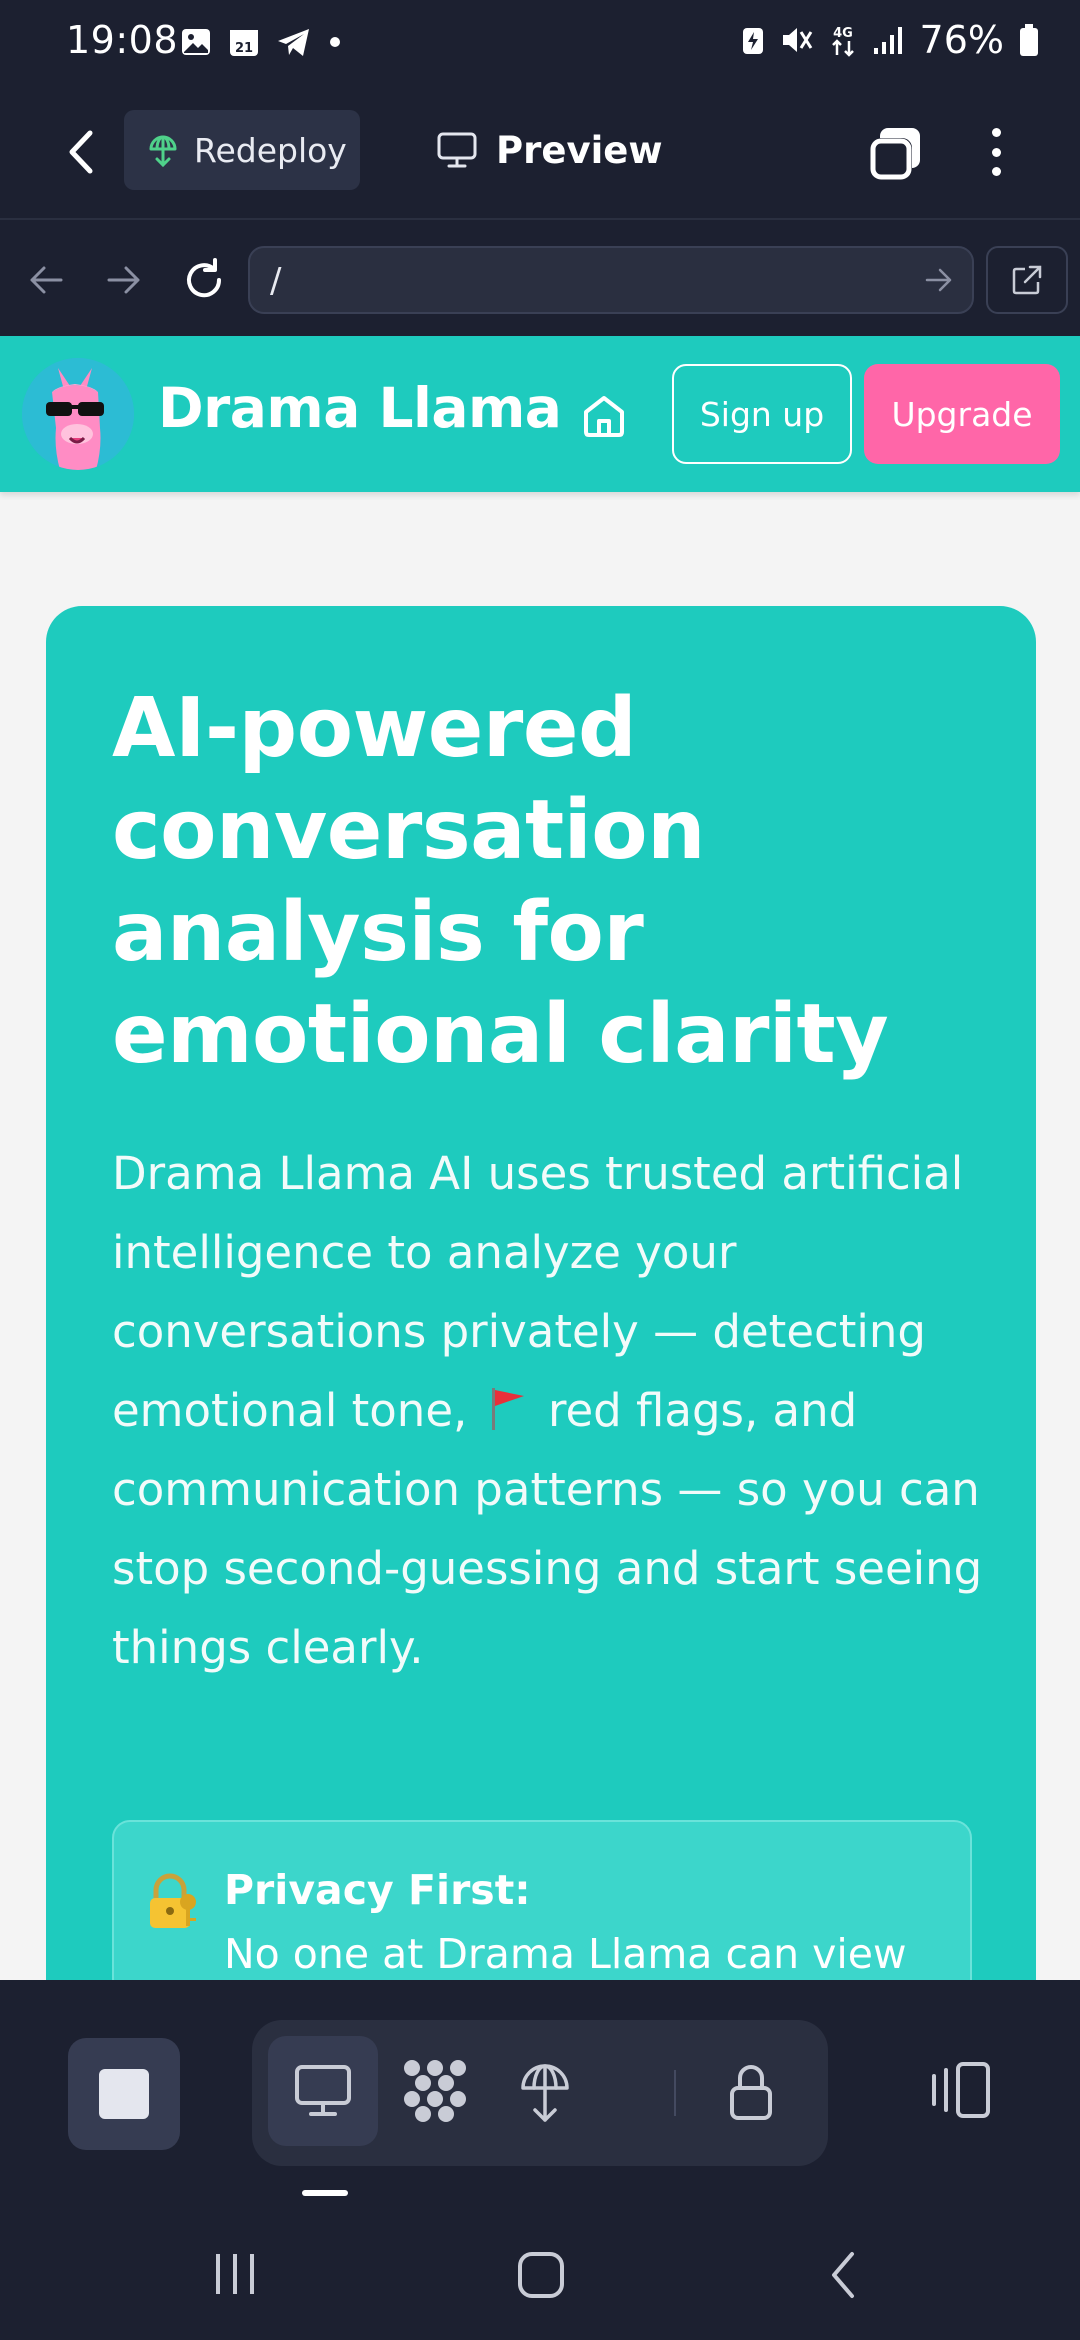 The width and height of the screenshot is (1080, 2340). I want to click on llama-logo-image, so click(78, 414).